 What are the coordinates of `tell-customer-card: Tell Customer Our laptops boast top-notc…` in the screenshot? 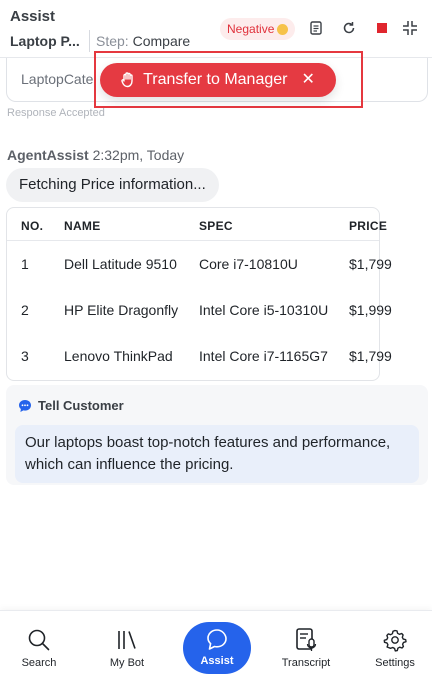 It's located at (217, 435).